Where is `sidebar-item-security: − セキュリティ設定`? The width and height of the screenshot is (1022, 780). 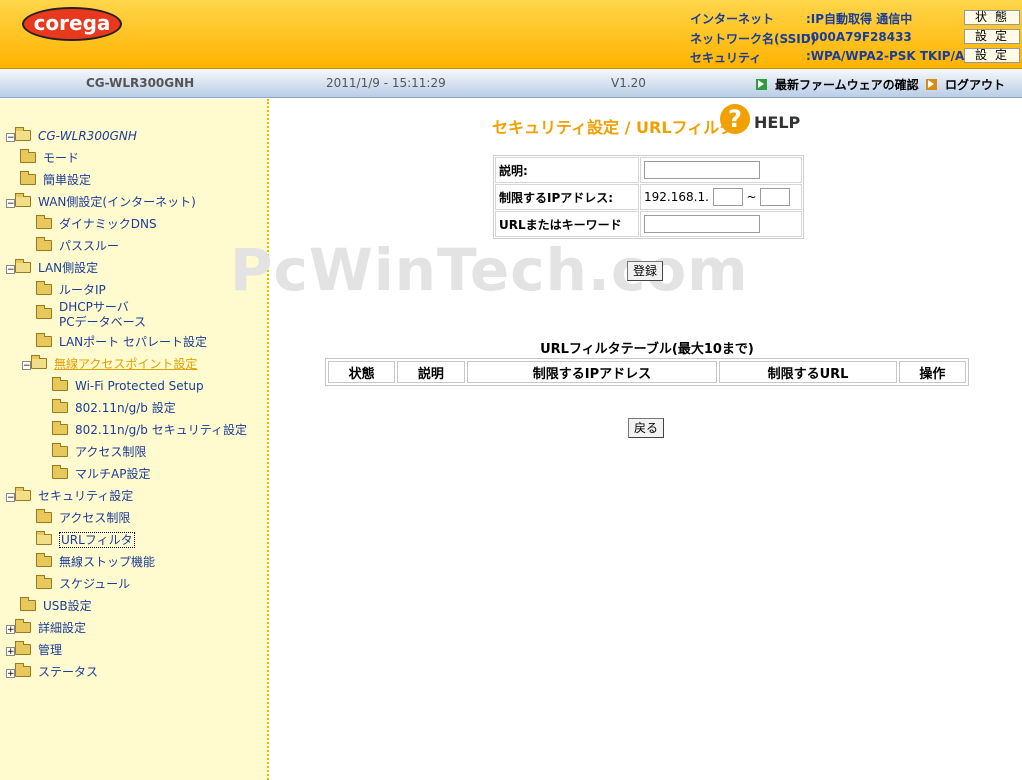 sidebar-item-security: − セキュリティ設定 is located at coordinates (69, 496).